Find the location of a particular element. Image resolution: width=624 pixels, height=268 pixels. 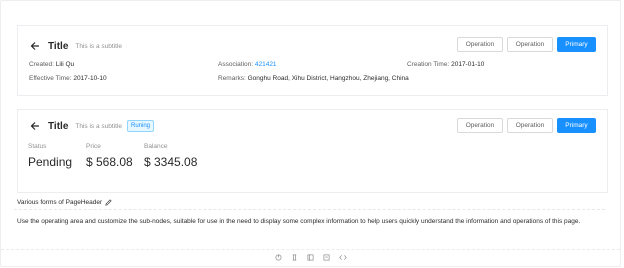

codepen-icon is located at coordinates (311, 258).